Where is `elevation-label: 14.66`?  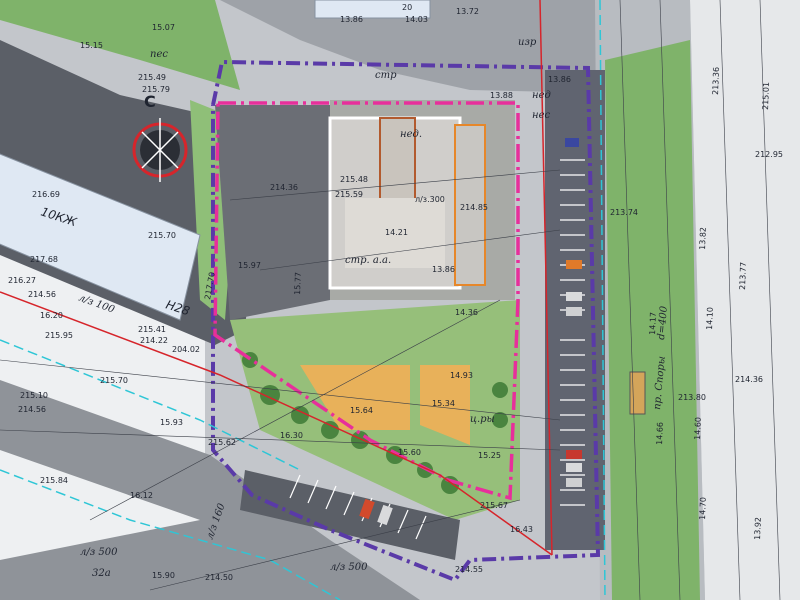 elevation-label: 14.66 is located at coordinates (660, 433).